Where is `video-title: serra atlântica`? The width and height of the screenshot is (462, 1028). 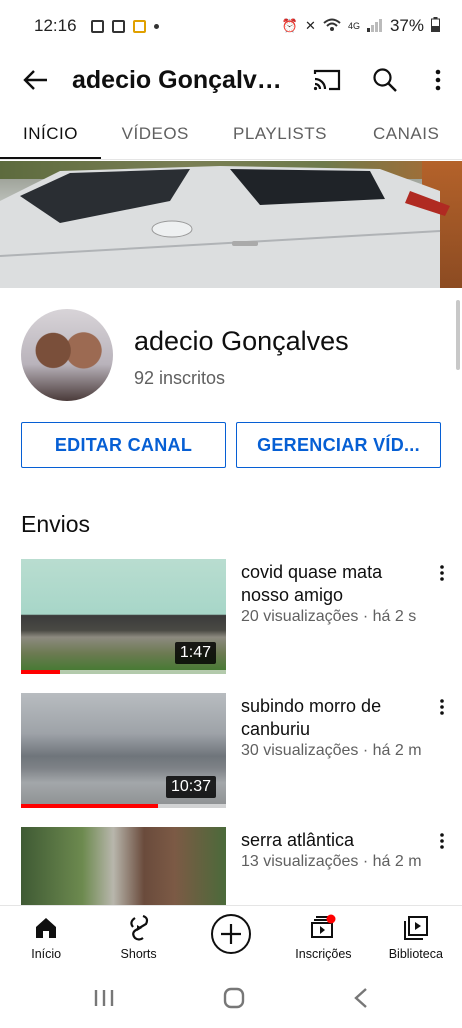
video-title: serra atlântica is located at coordinates (331, 840).